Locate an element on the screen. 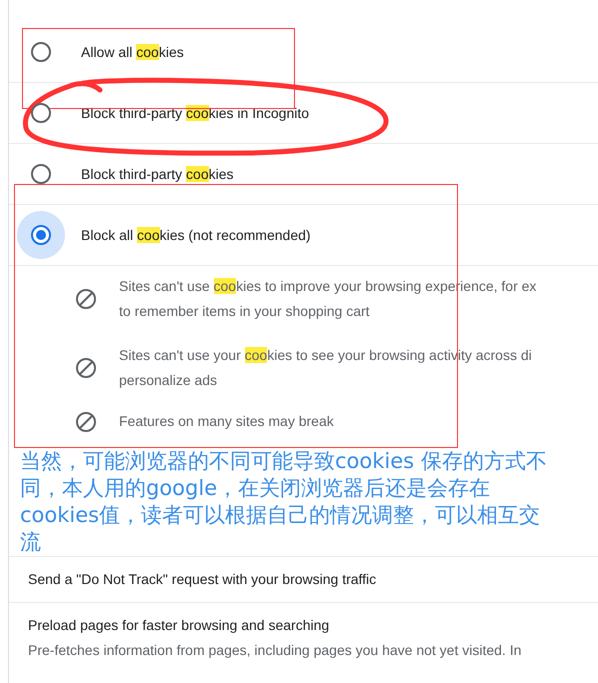  setting-title: Preload pages for faster browsing and searching is located at coordinates (179, 625).